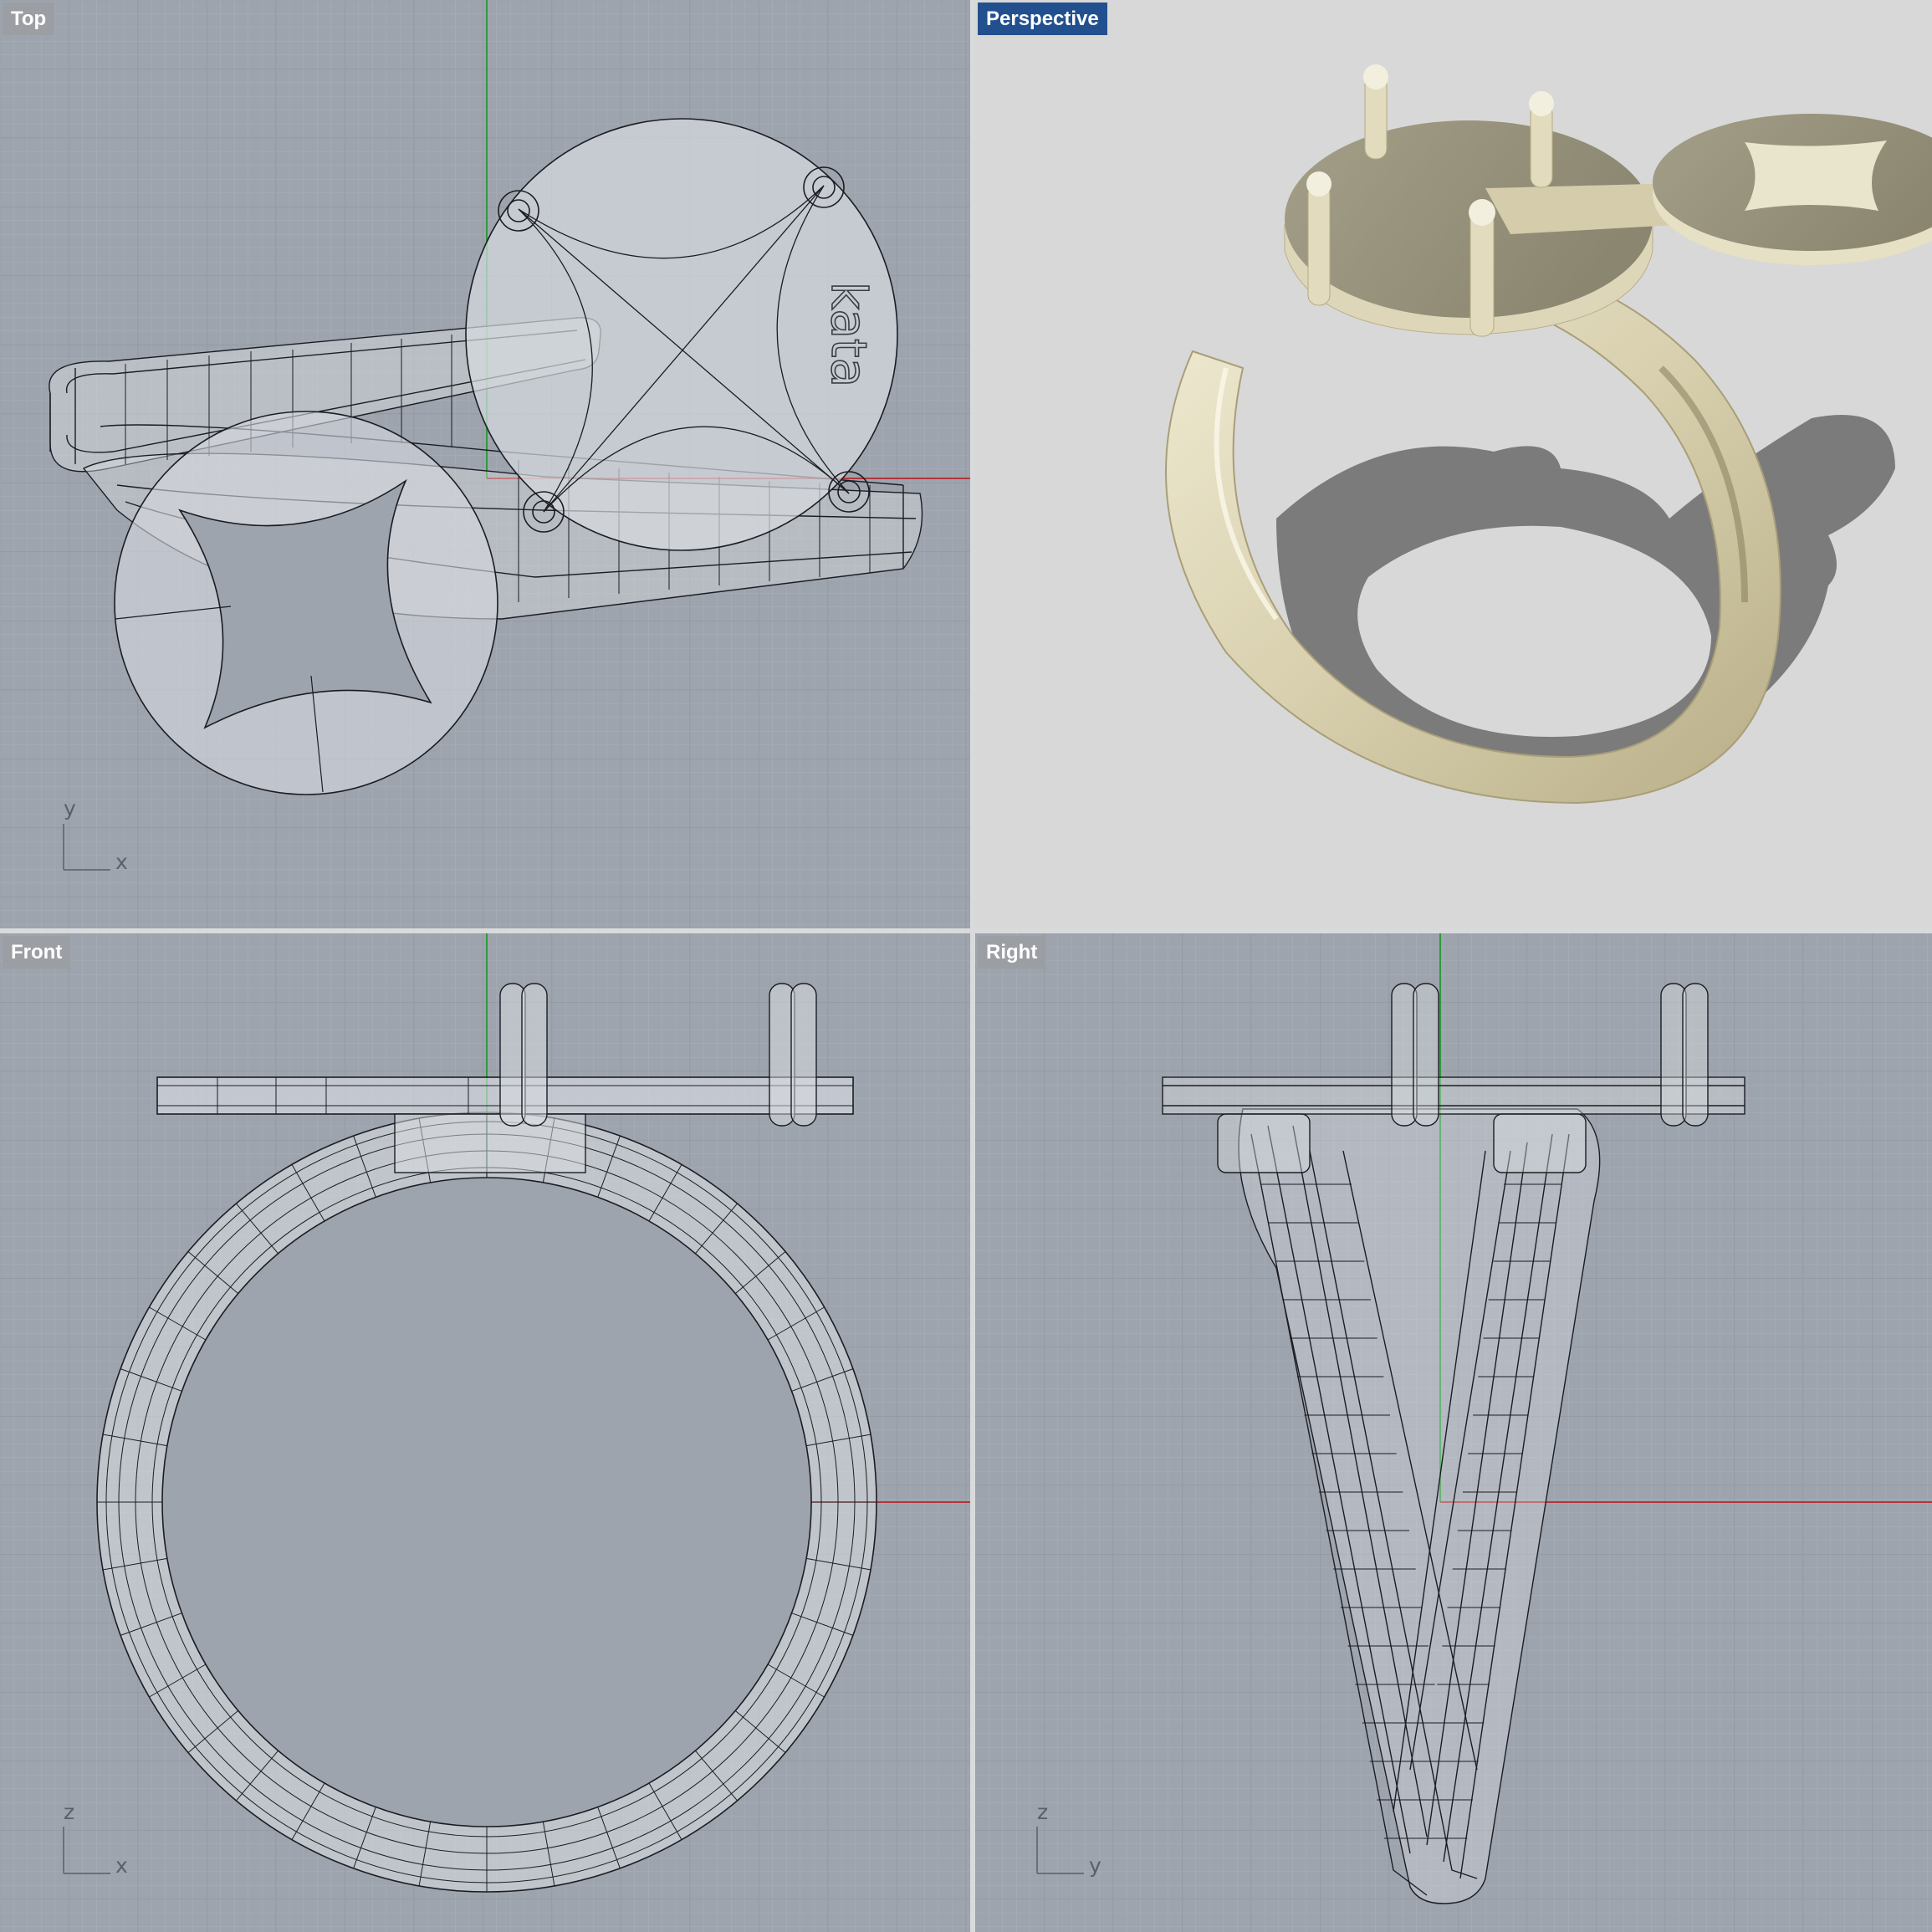 This screenshot has width=1932, height=1932. I want to click on viewport-label-top: Top, so click(29, 19).